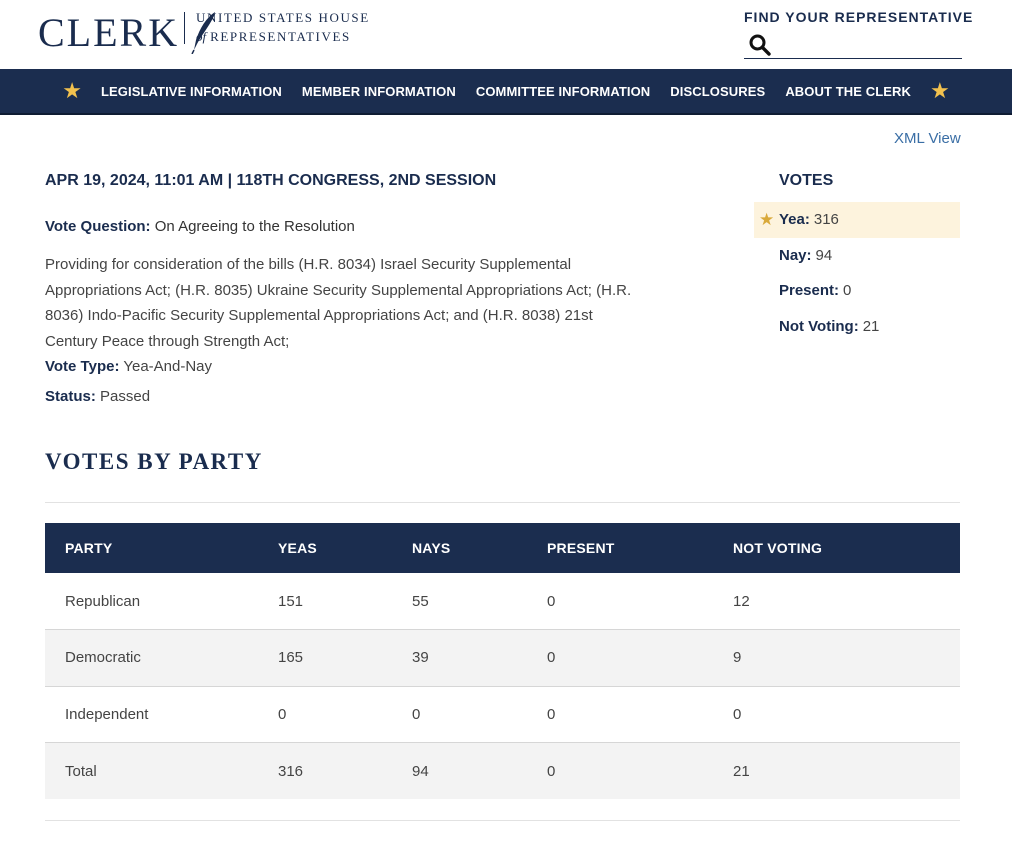  I want to click on cell-nays: 39, so click(420, 658).